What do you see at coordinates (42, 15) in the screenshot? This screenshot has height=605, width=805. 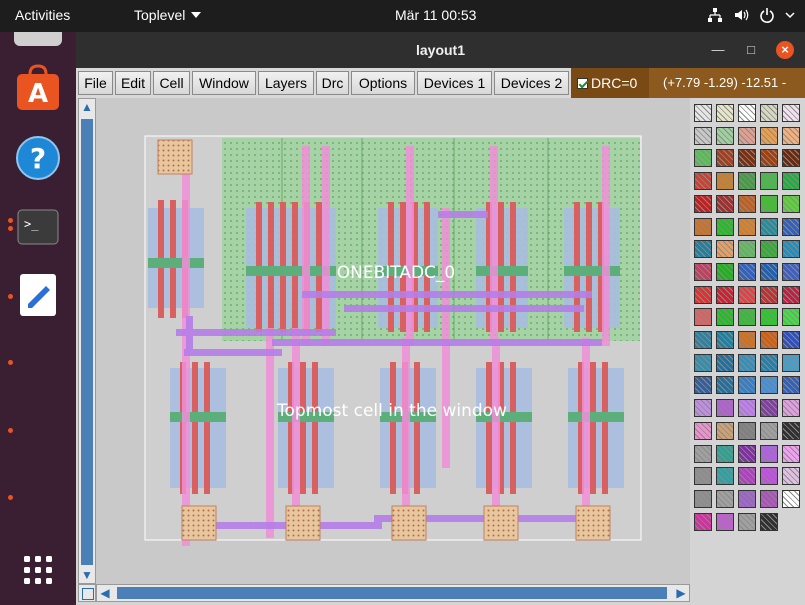 I see `activities-button: Activities` at bounding box center [42, 15].